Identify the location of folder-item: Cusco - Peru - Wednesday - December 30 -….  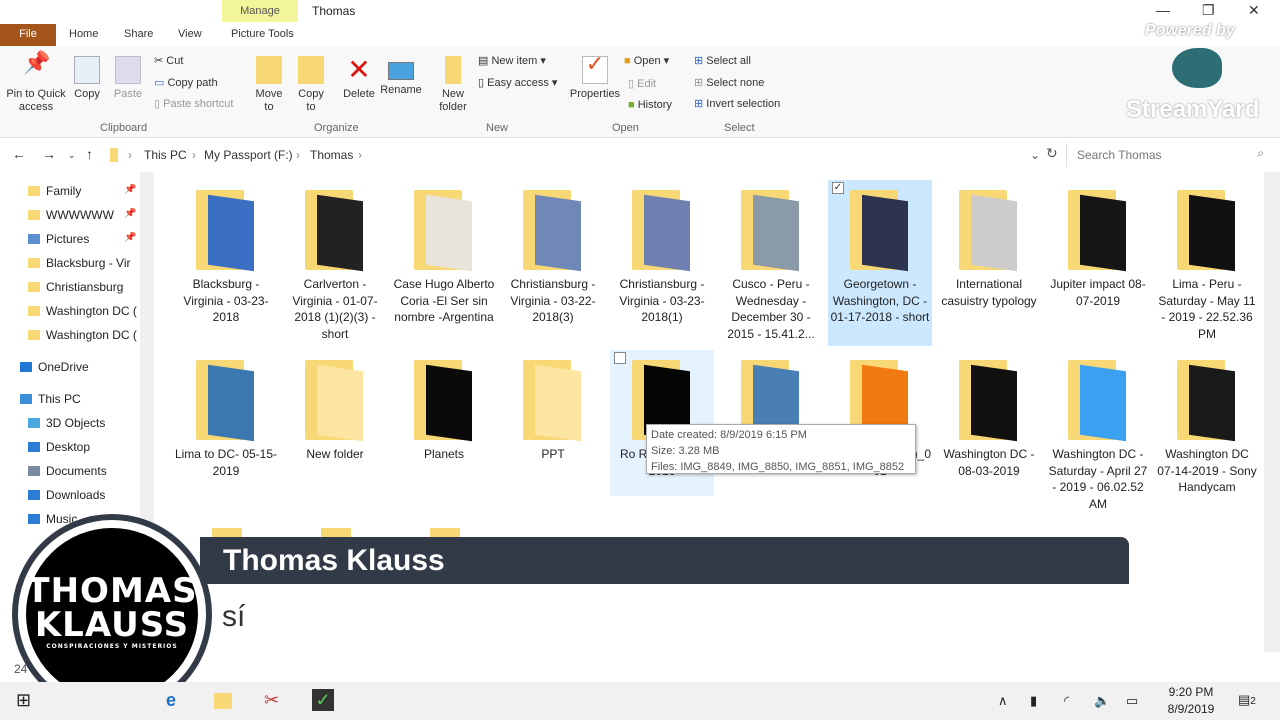
(771, 263).